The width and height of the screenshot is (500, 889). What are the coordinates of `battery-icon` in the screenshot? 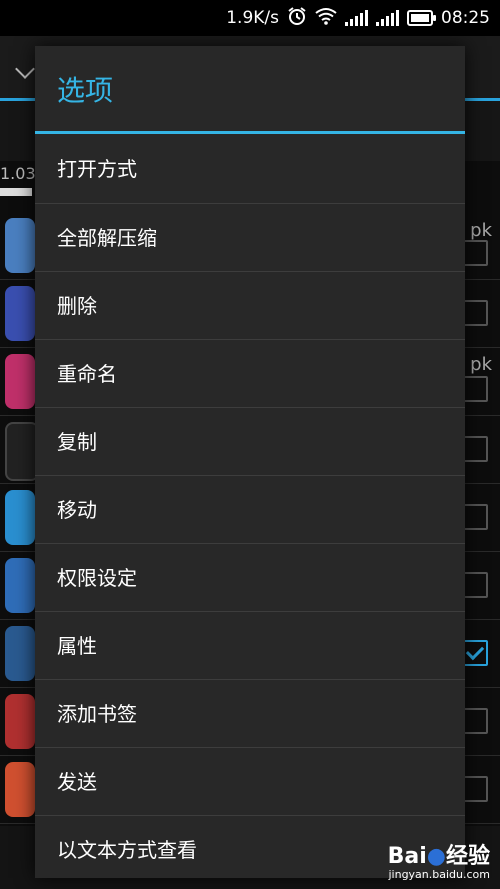 It's located at (421, 18).